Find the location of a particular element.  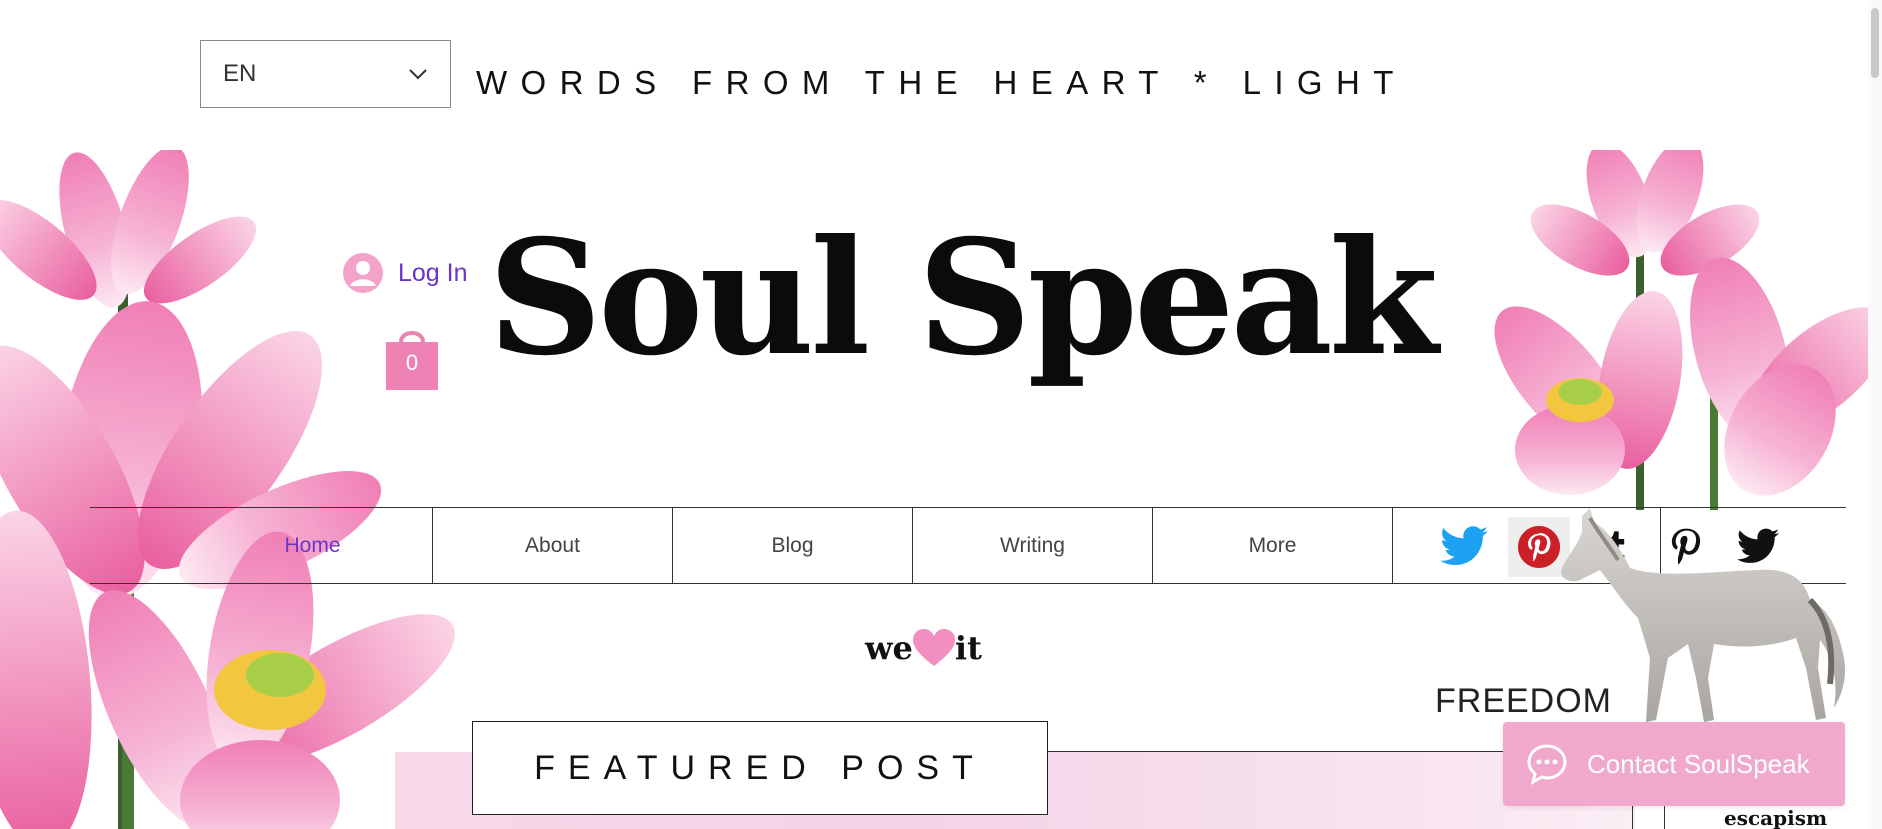

language-selected-value: EN is located at coordinates (240, 73).